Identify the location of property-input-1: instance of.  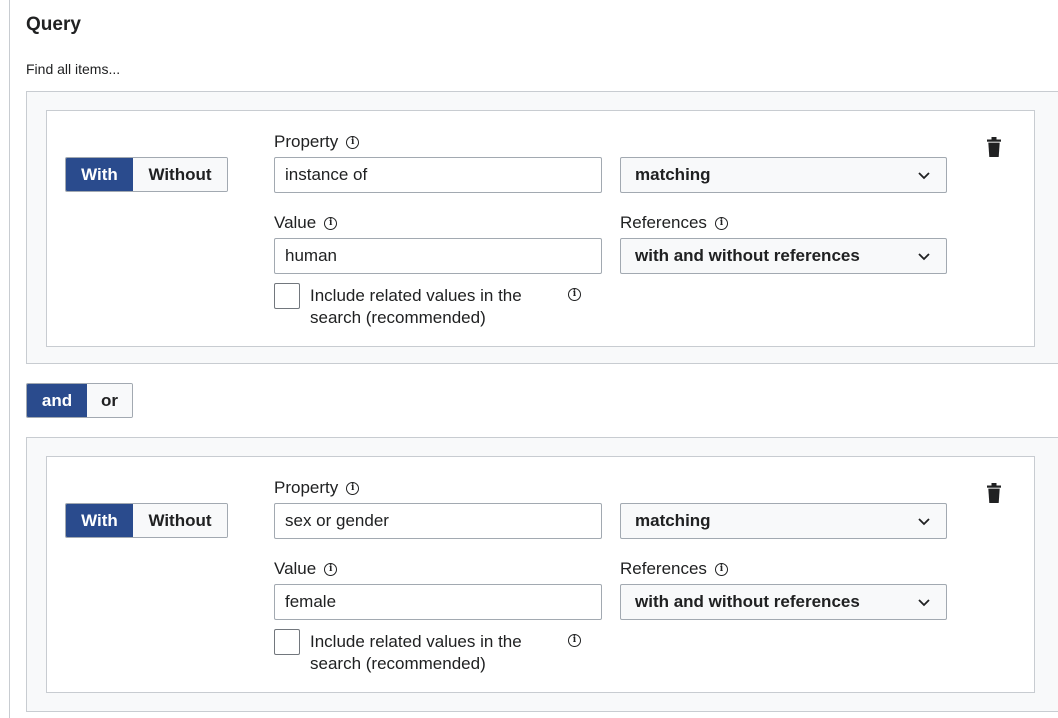
(438, 175).